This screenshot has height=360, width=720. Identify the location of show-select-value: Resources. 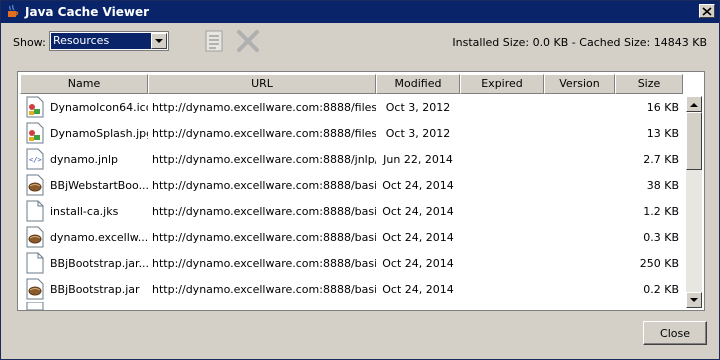
(101, 41).